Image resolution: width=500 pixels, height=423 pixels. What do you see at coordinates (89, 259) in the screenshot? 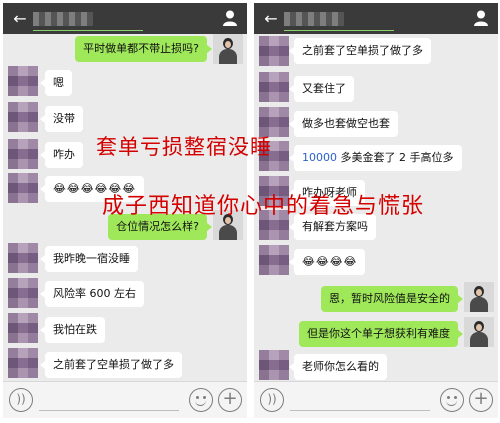
I see `incoming-message: 我昨晚一宿没睡` at bounding box center [89, 259].